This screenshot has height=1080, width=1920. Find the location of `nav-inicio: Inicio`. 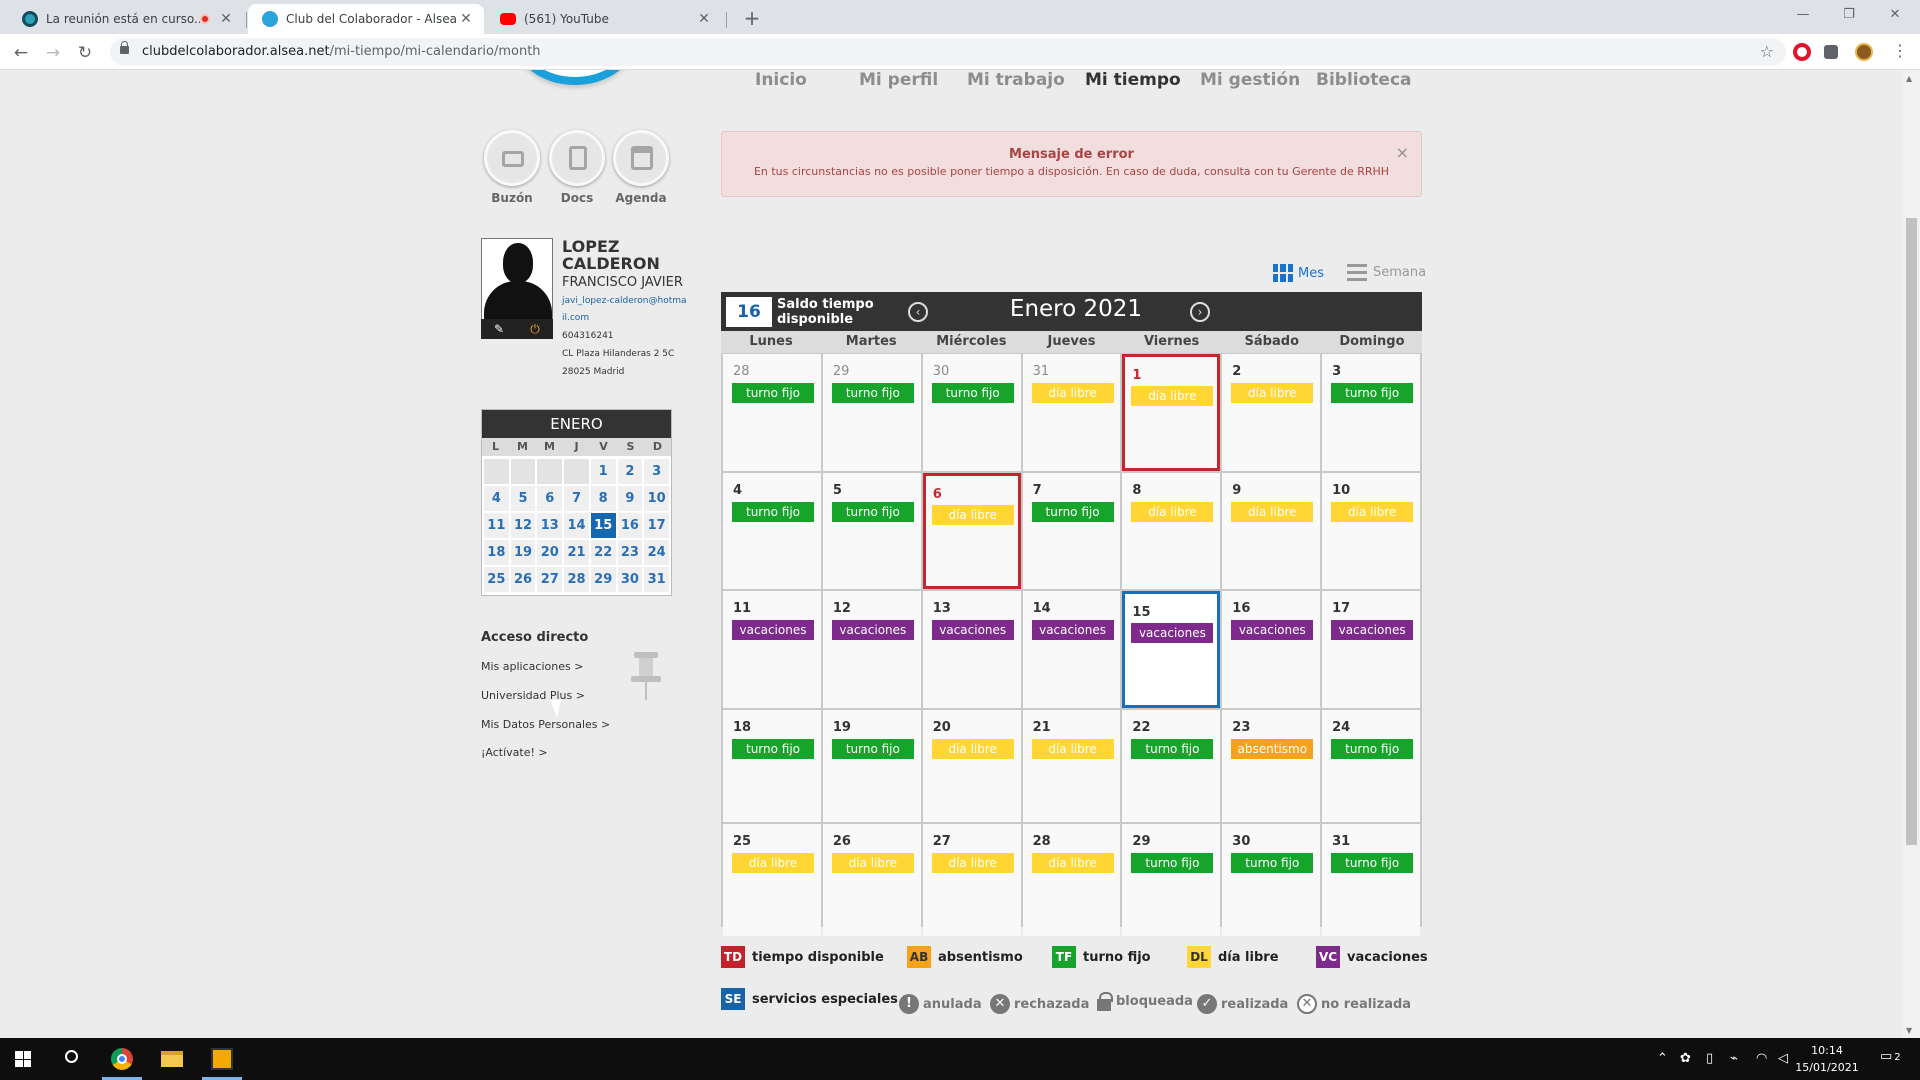

nav-inicio: Inicio is located at coordinates (781, 80).